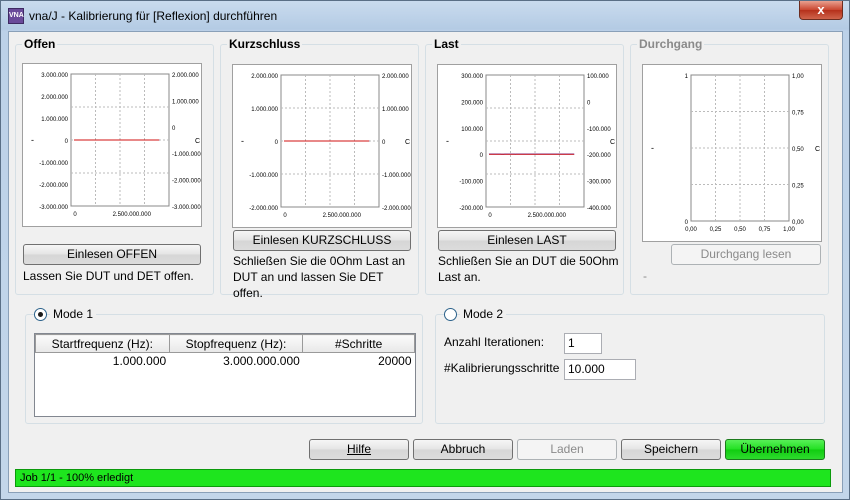  I want to click on y-right-tick-label: -100.000, so click(599, 130).